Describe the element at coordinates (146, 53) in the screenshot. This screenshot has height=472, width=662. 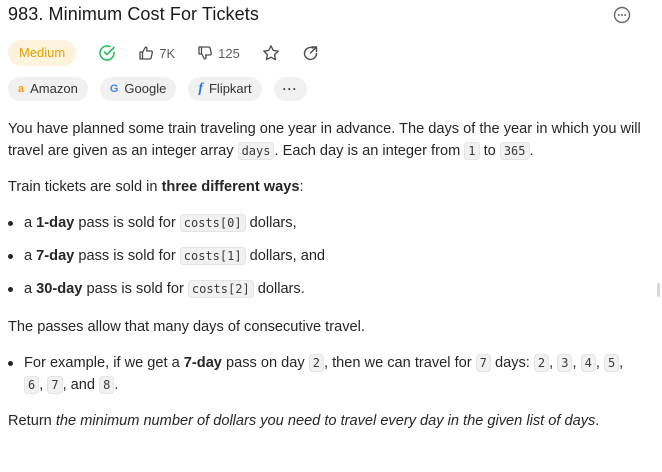
I see `thumbs-up-icon` at that location.